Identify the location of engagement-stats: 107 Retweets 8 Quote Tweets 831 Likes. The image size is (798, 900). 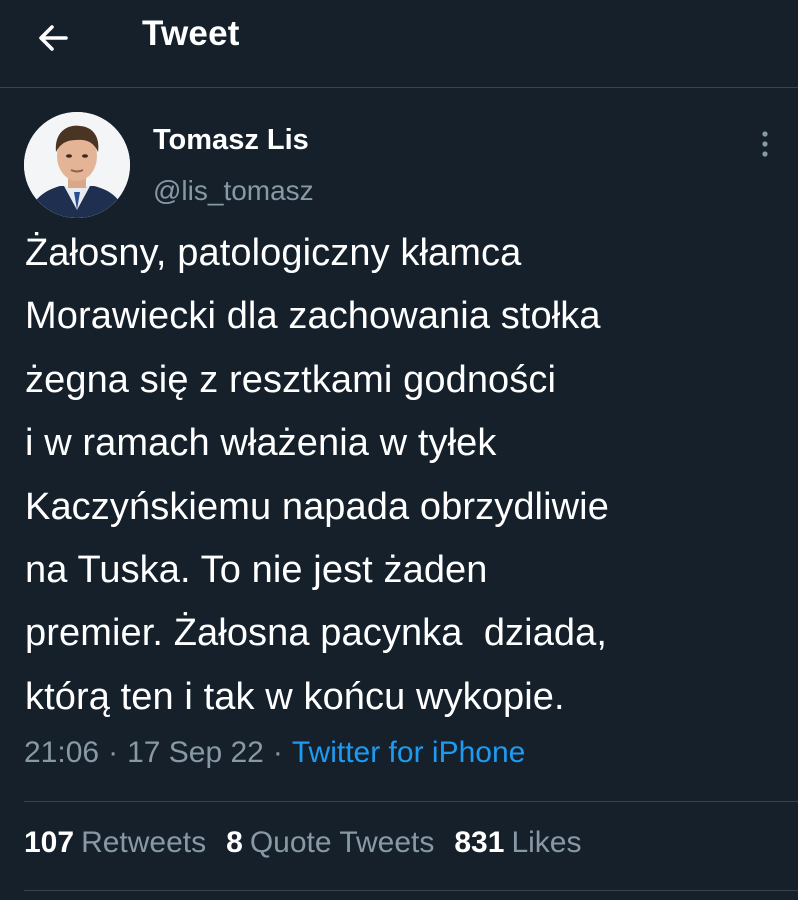
(312, 843).